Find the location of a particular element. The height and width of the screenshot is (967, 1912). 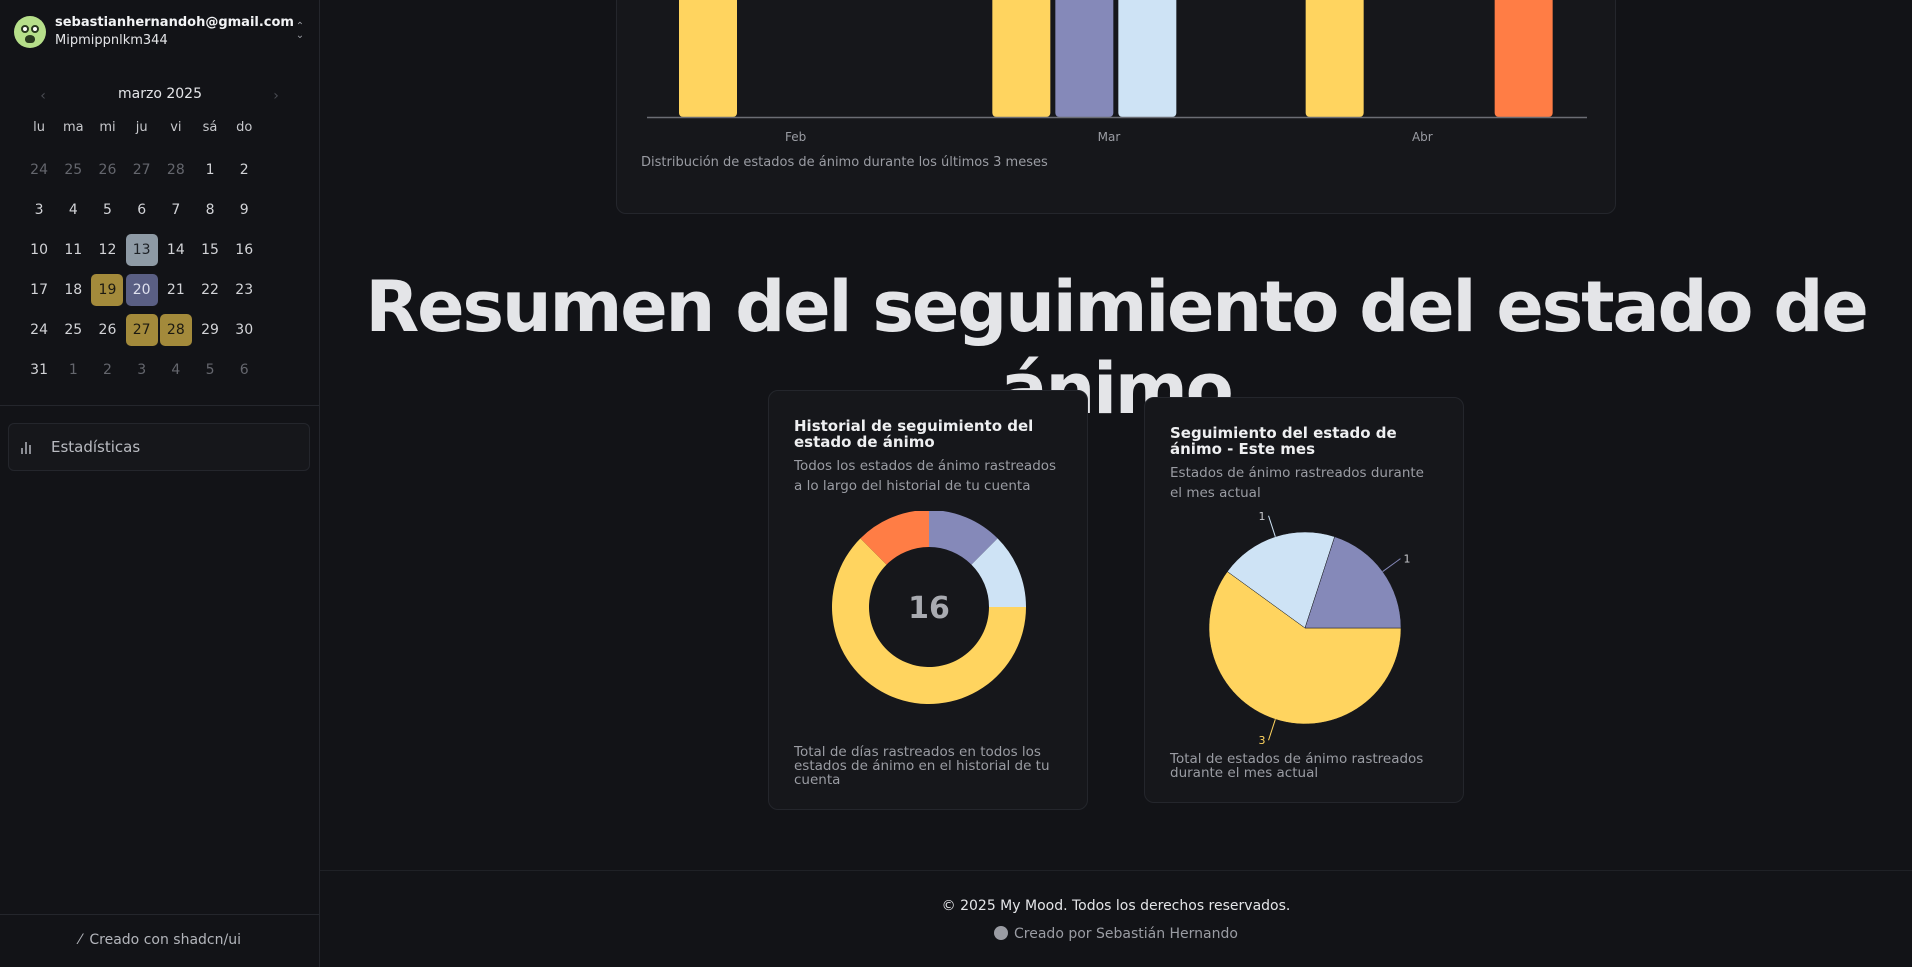

calendar-day: 31 is located at coordinates (39, 370).